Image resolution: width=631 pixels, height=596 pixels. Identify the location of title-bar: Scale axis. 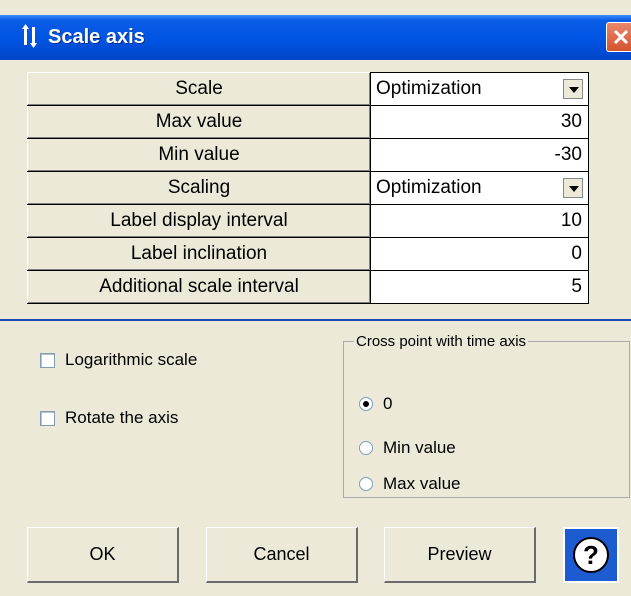
(315, 37).